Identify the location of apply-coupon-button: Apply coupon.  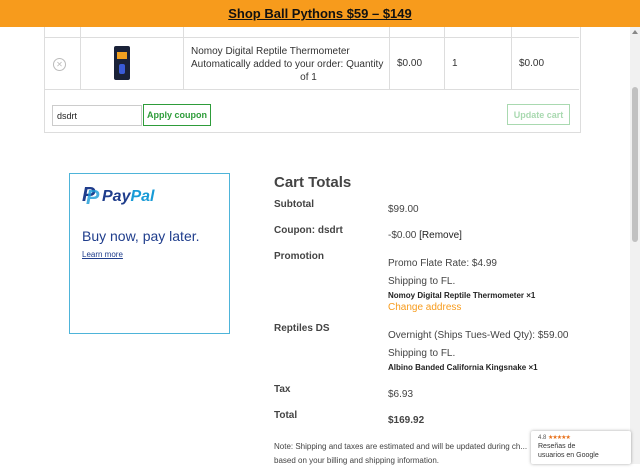
(177, 115).